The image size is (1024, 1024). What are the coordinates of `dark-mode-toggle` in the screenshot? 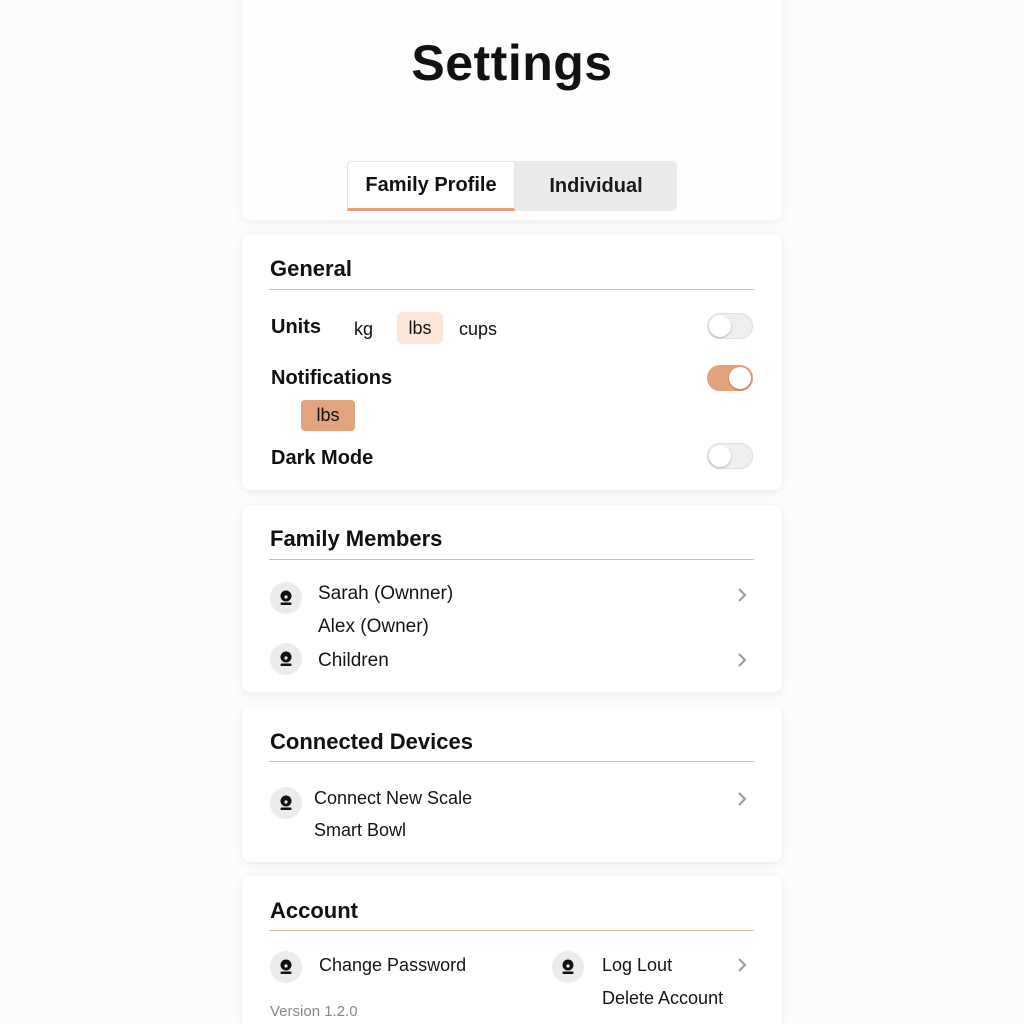 It's located at (730, 456).